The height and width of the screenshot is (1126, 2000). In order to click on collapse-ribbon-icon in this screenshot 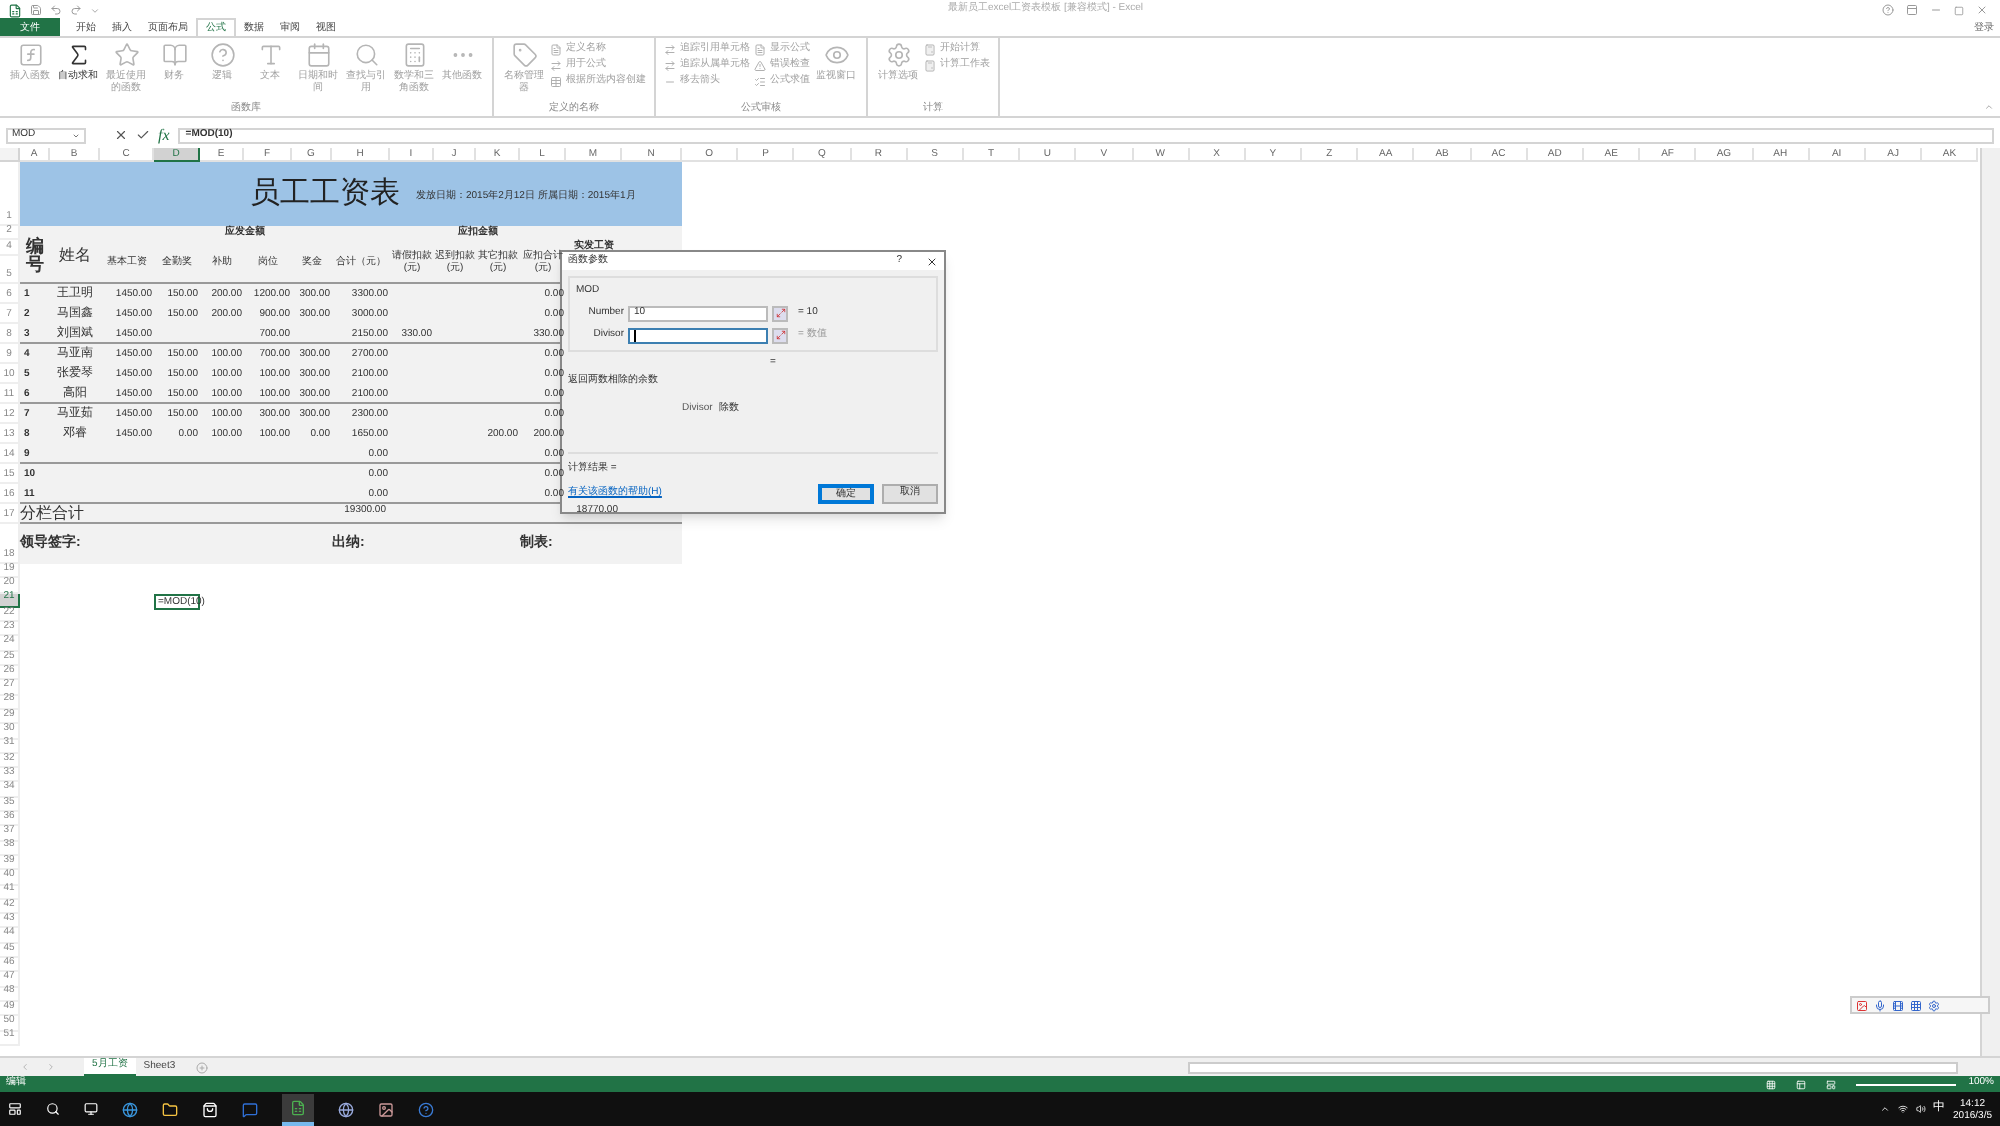, I will do `click(1989, 107)`.